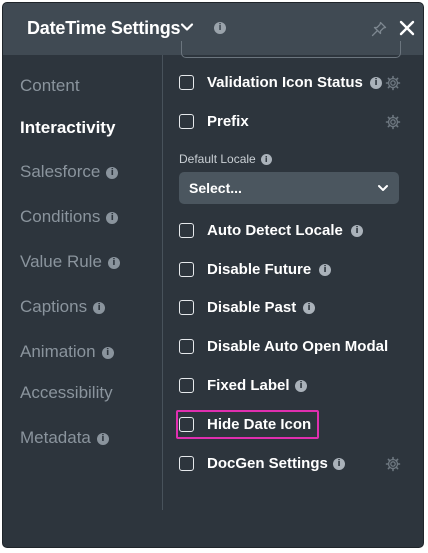 This screenshot has width=428, height=553. I want to click on default-locale-label: Default Locale i, so click(225, 159).